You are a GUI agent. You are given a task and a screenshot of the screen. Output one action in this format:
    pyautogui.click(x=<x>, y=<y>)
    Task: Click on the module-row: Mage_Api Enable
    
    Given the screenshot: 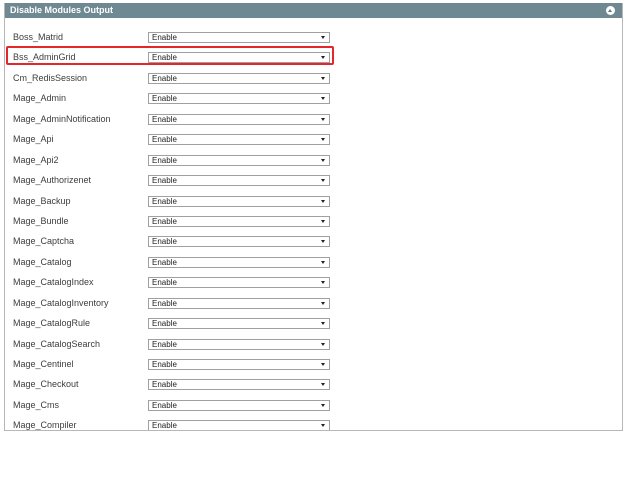 What is the action you would take?
    pyautogui.click(x=313, y=141)
    